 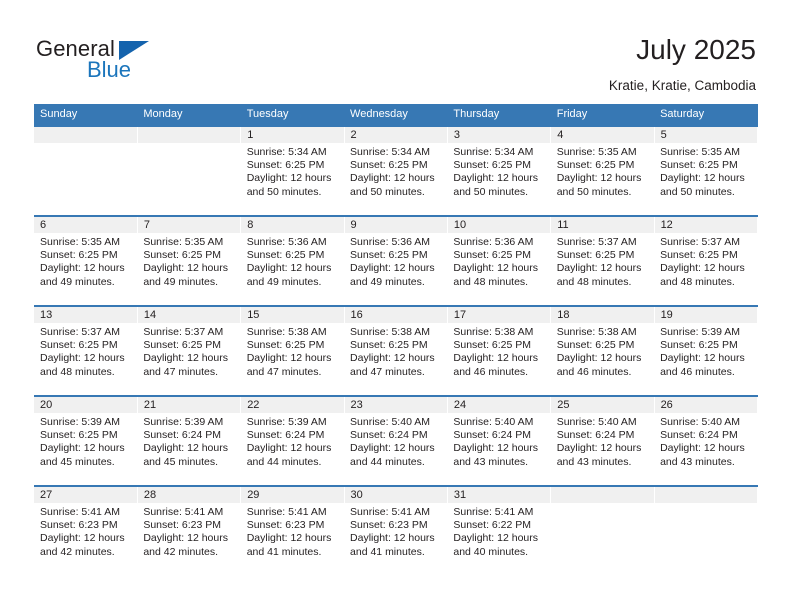 I want to click on day-number: 9, so click(x=396, y=224).